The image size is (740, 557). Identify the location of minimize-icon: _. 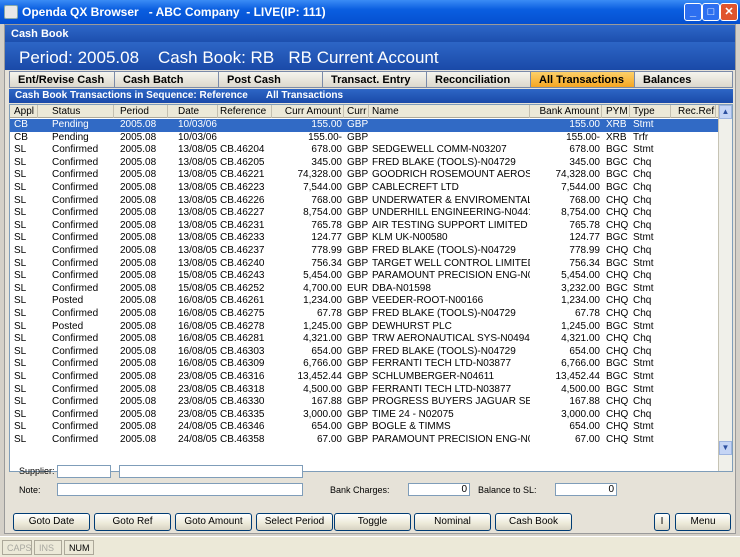
(693, 12).